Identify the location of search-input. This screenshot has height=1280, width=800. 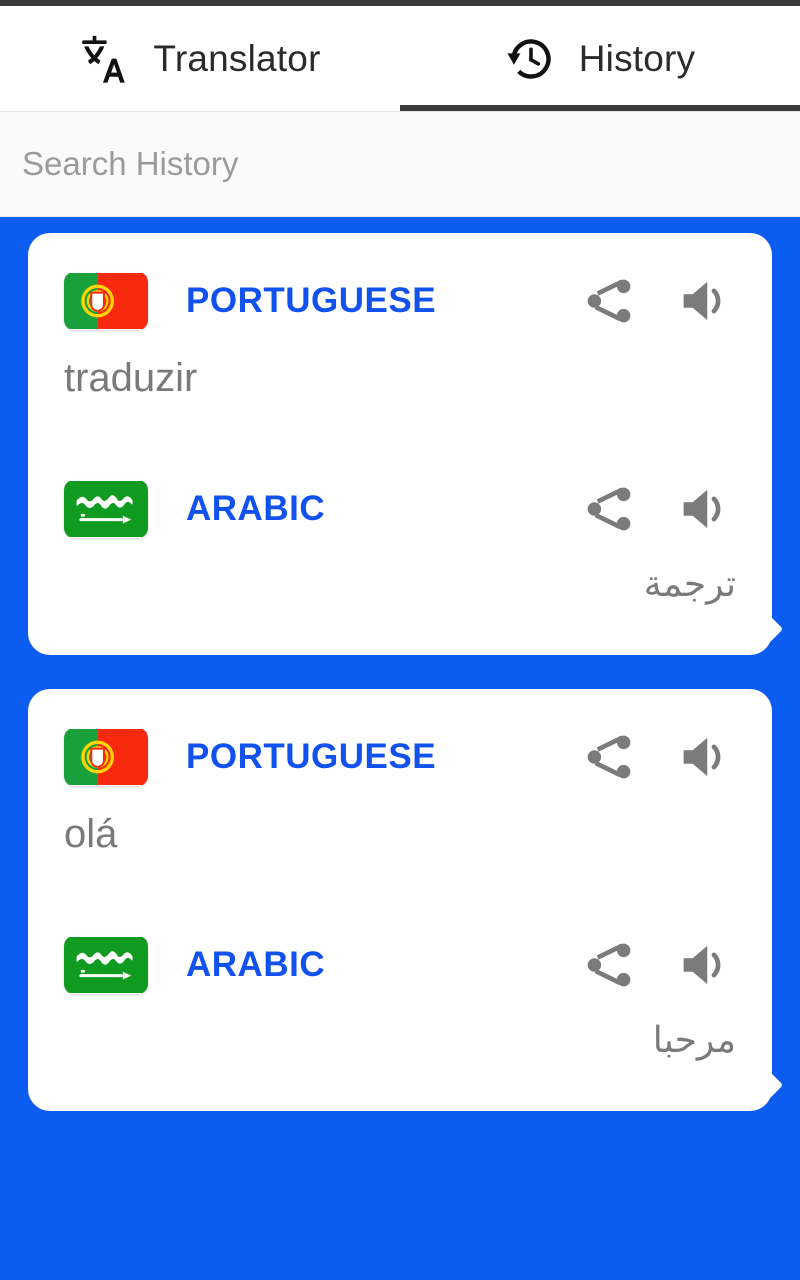
(400, 164).